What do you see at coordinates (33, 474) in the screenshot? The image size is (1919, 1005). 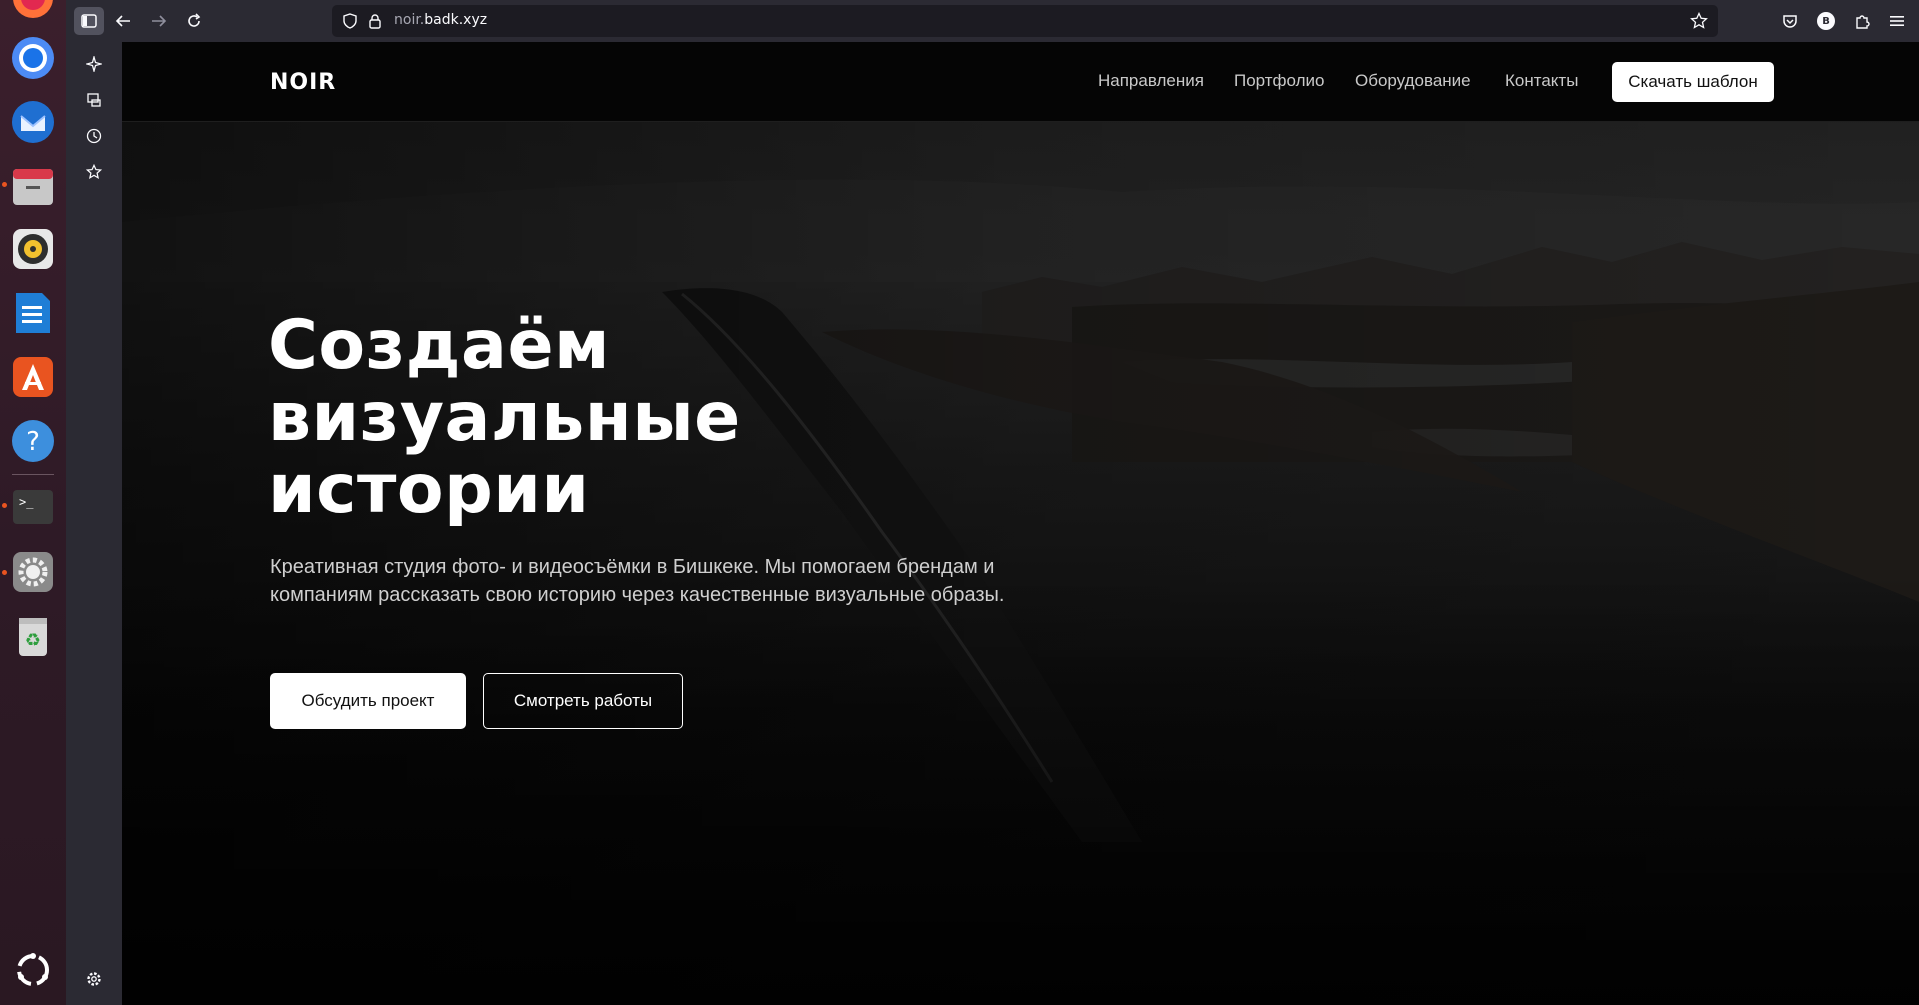 I see `dock-separator` at bounding box center [33, 474].